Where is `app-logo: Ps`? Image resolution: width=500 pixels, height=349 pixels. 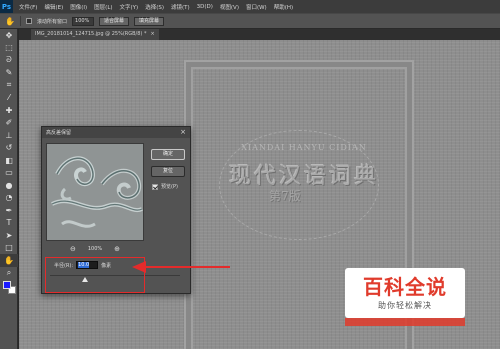
app-logo: Ps is located at coordinates (6, 6).